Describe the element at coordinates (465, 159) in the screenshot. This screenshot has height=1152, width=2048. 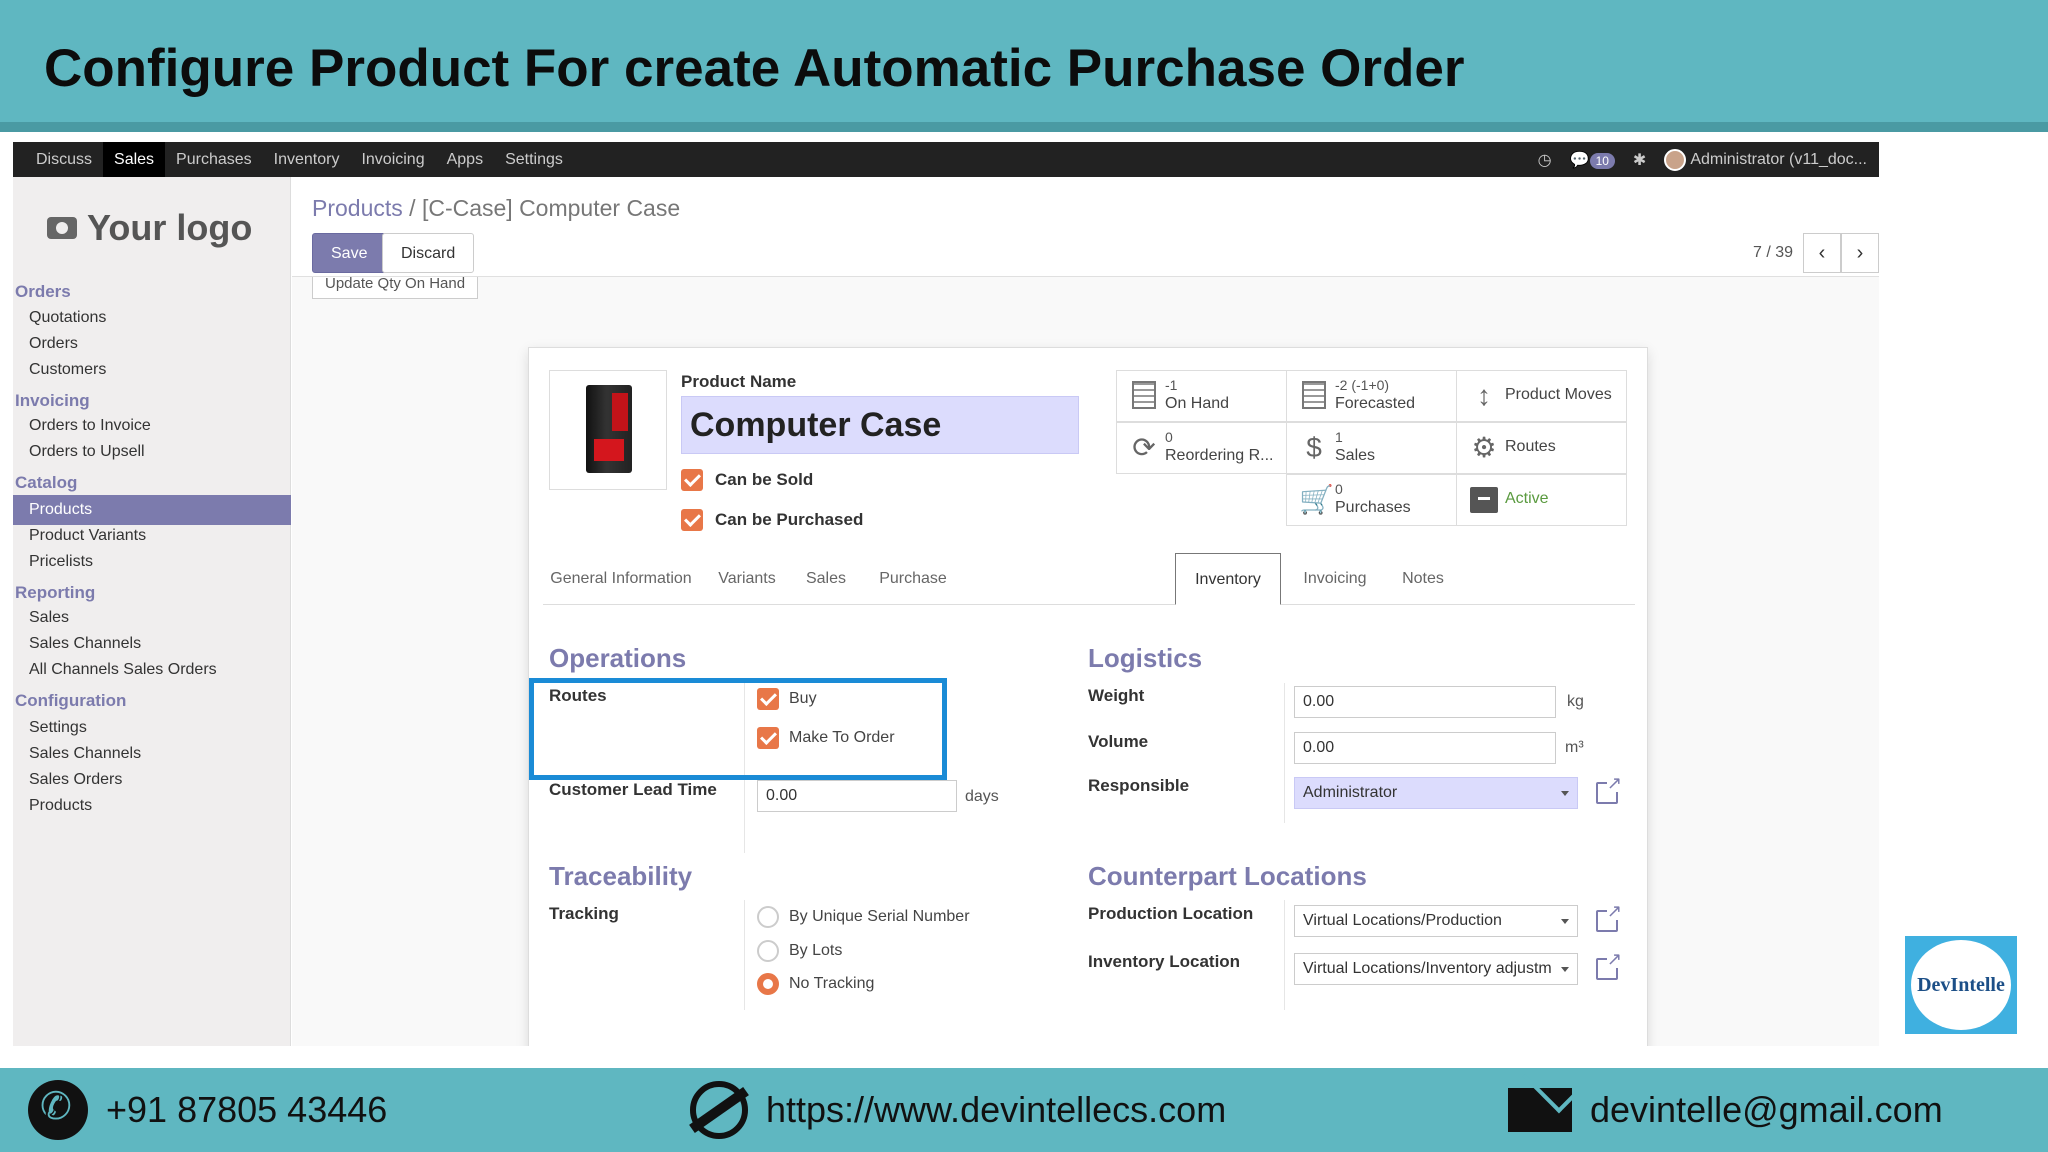
I see `menu-apps: Apps` at that location.